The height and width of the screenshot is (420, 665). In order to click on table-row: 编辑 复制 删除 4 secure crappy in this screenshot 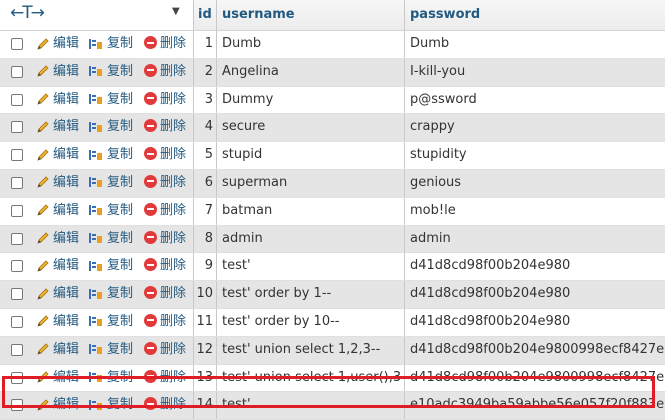, I will do `click(332, 128)`.